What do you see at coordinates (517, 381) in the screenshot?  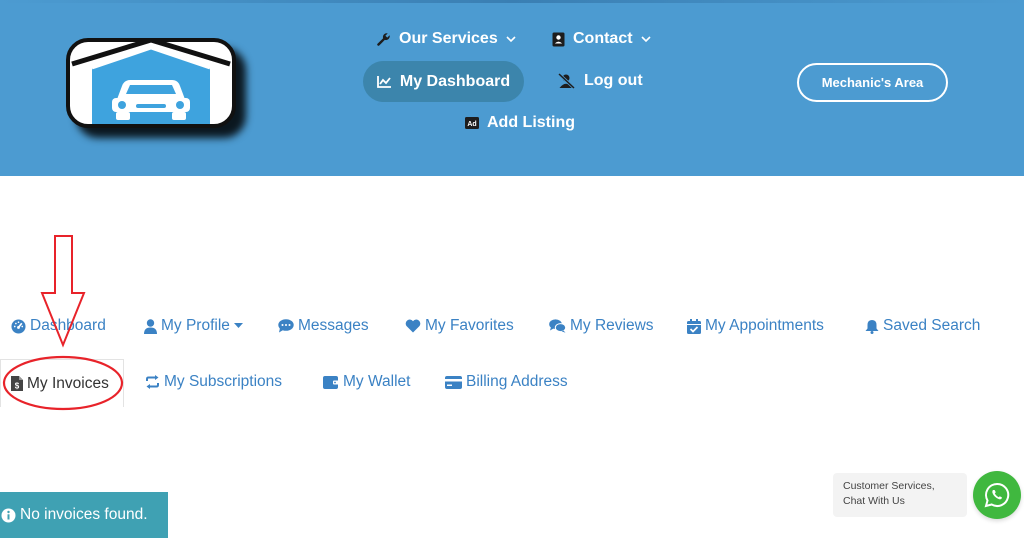 I see `menu-billing-address-label: Billing Address` at bounding box center [517, 381].